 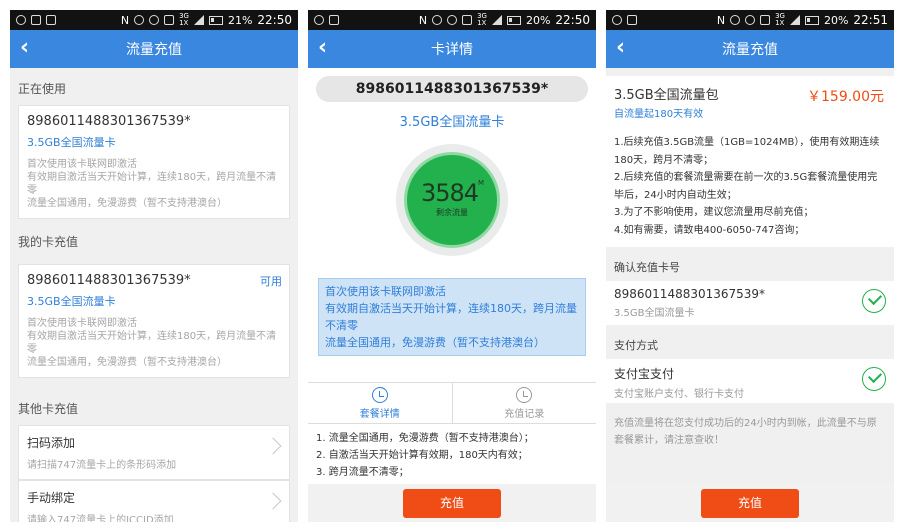 I want to click on rule-line: 3. 跨月流量不清零；, so click(x=362, y=472).